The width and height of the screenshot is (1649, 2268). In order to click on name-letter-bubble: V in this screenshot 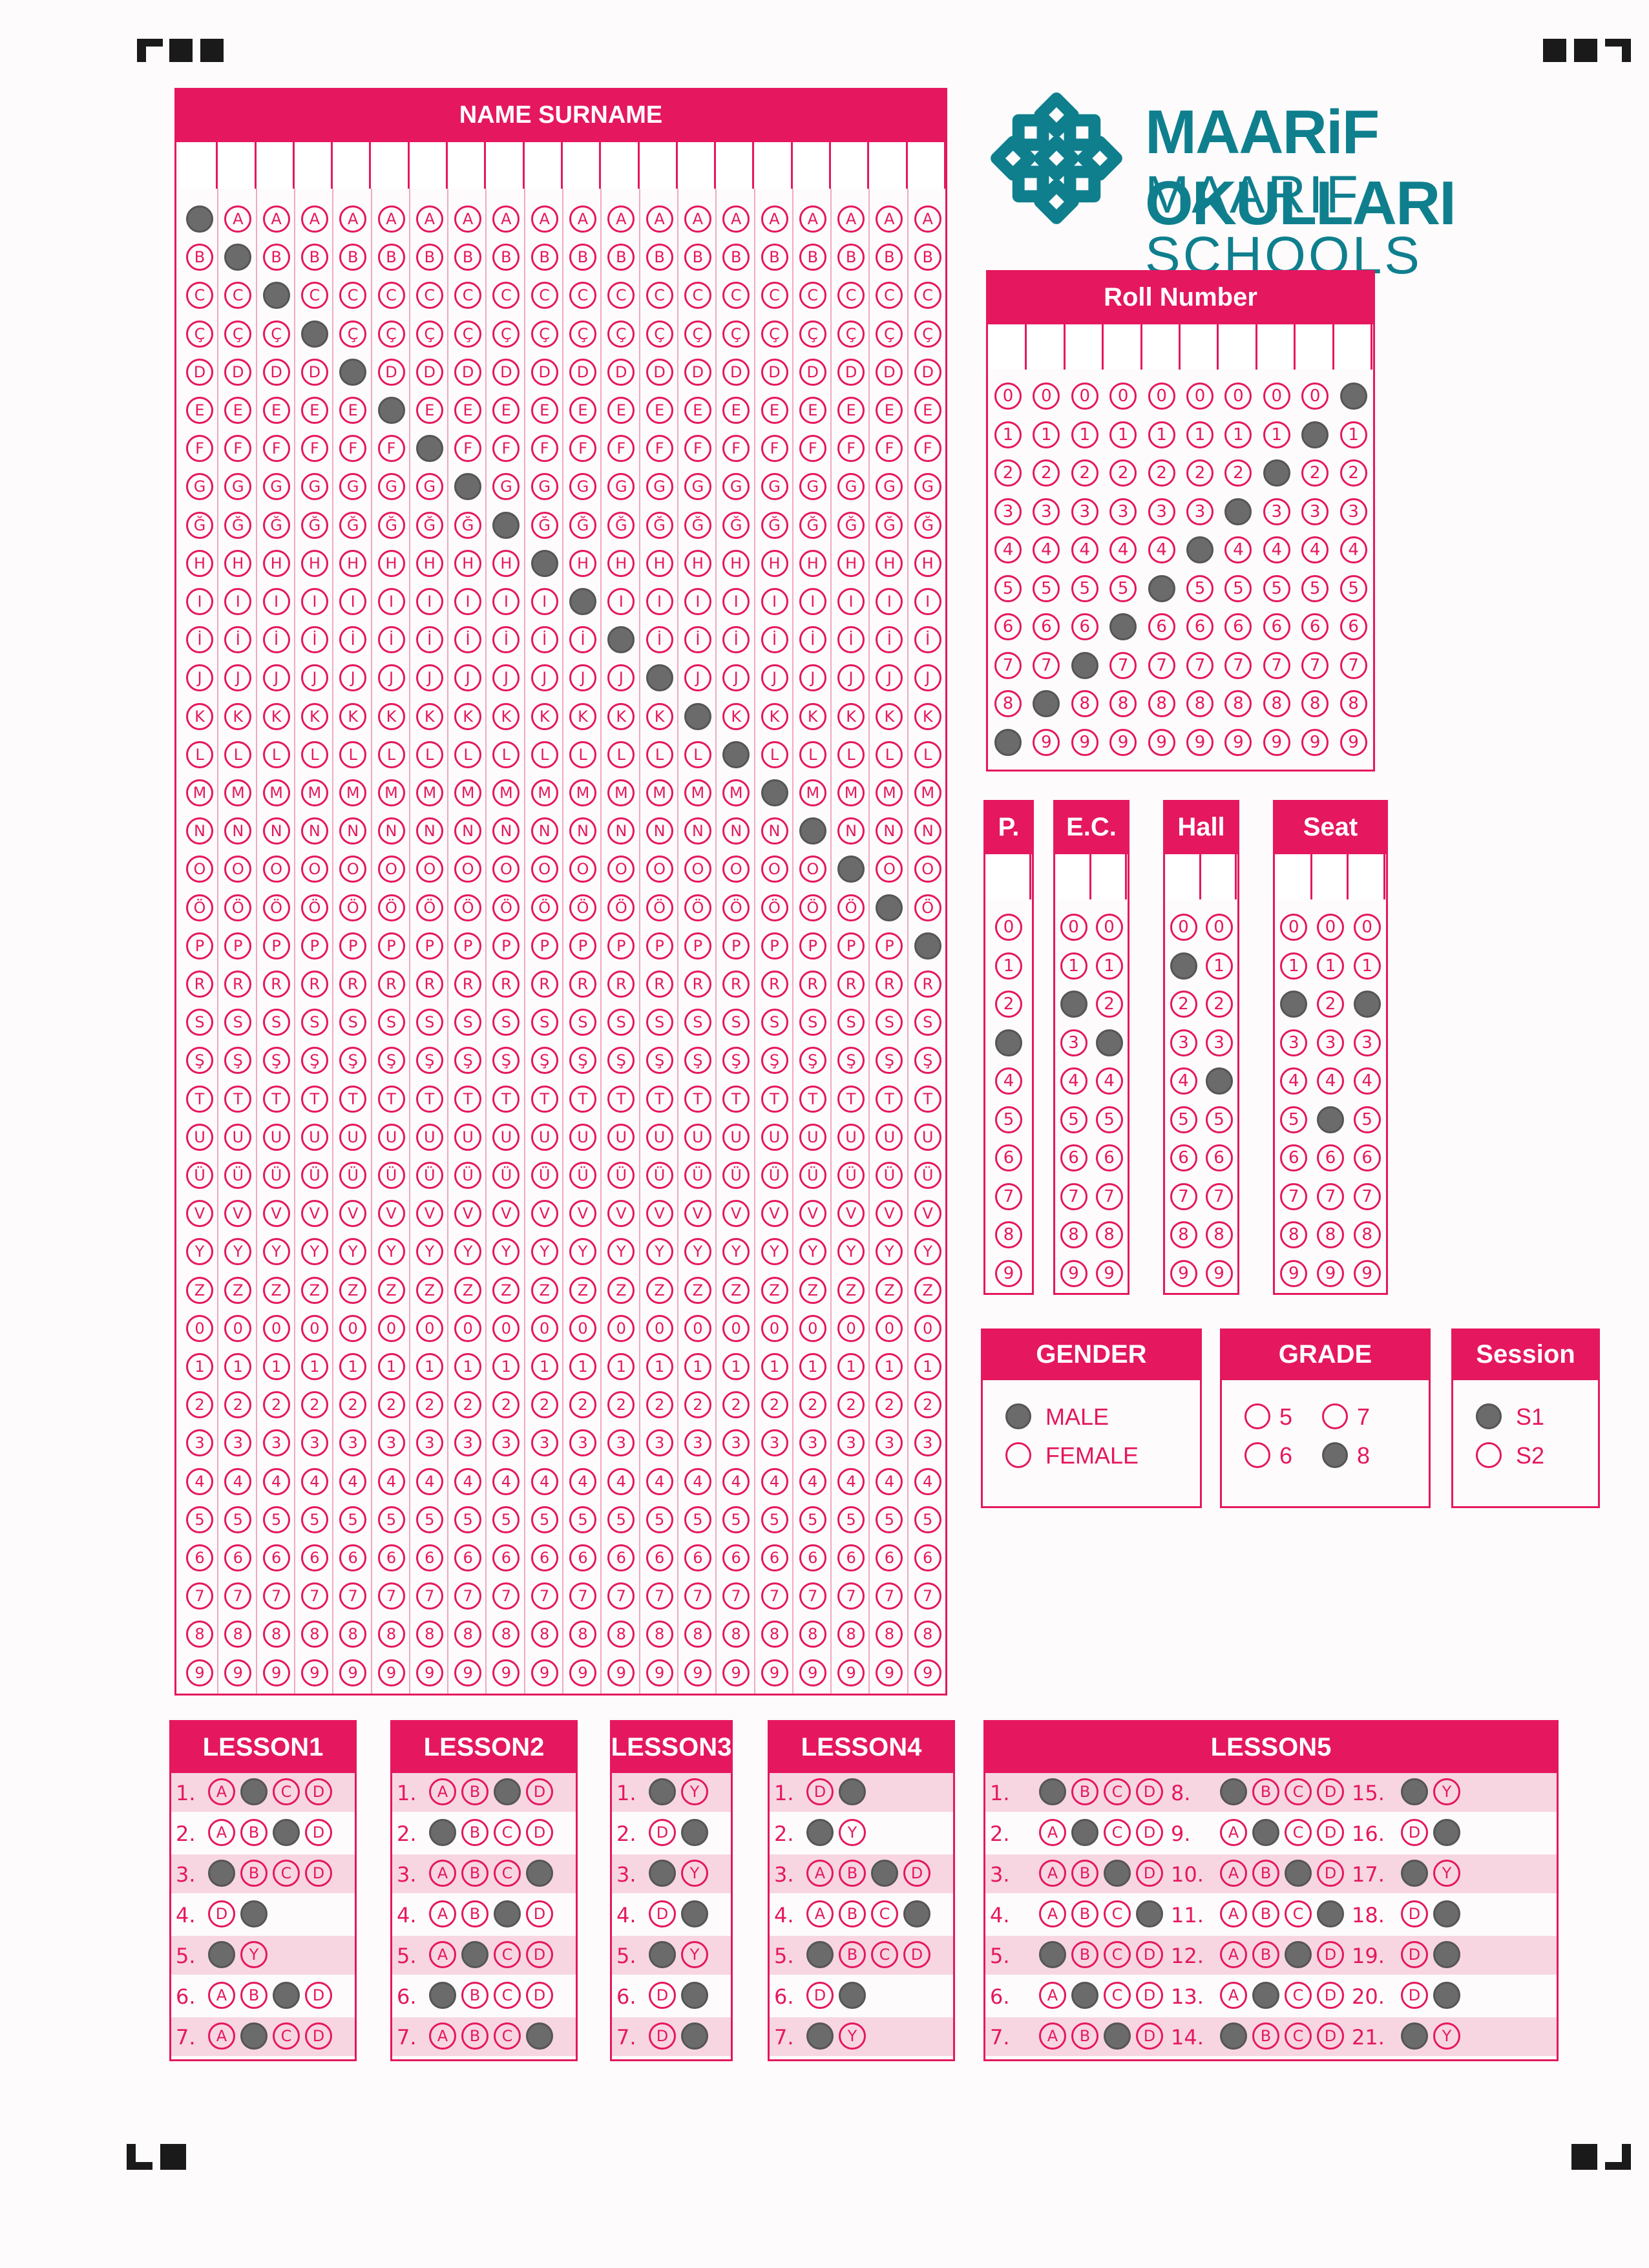, I will do `click(199, 1214)`.